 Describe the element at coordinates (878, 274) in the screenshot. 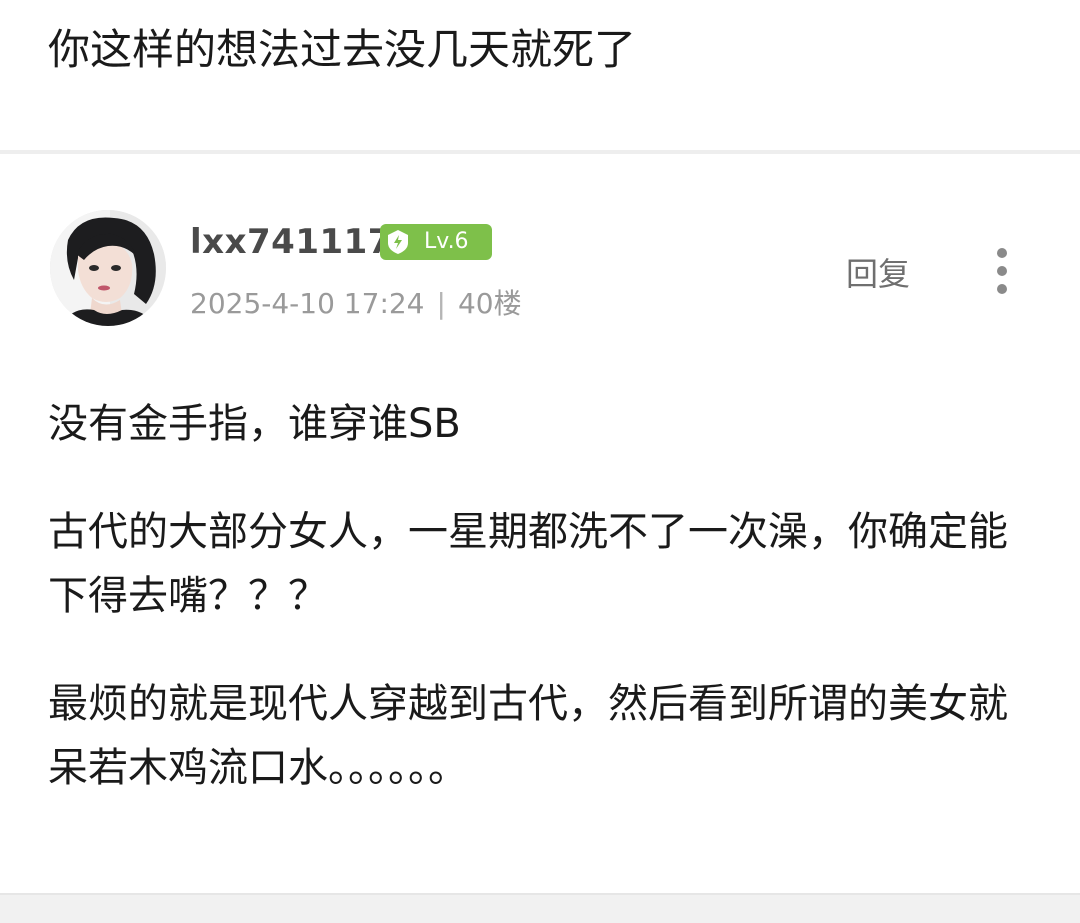

I see `reply-button: 回复` at that location.